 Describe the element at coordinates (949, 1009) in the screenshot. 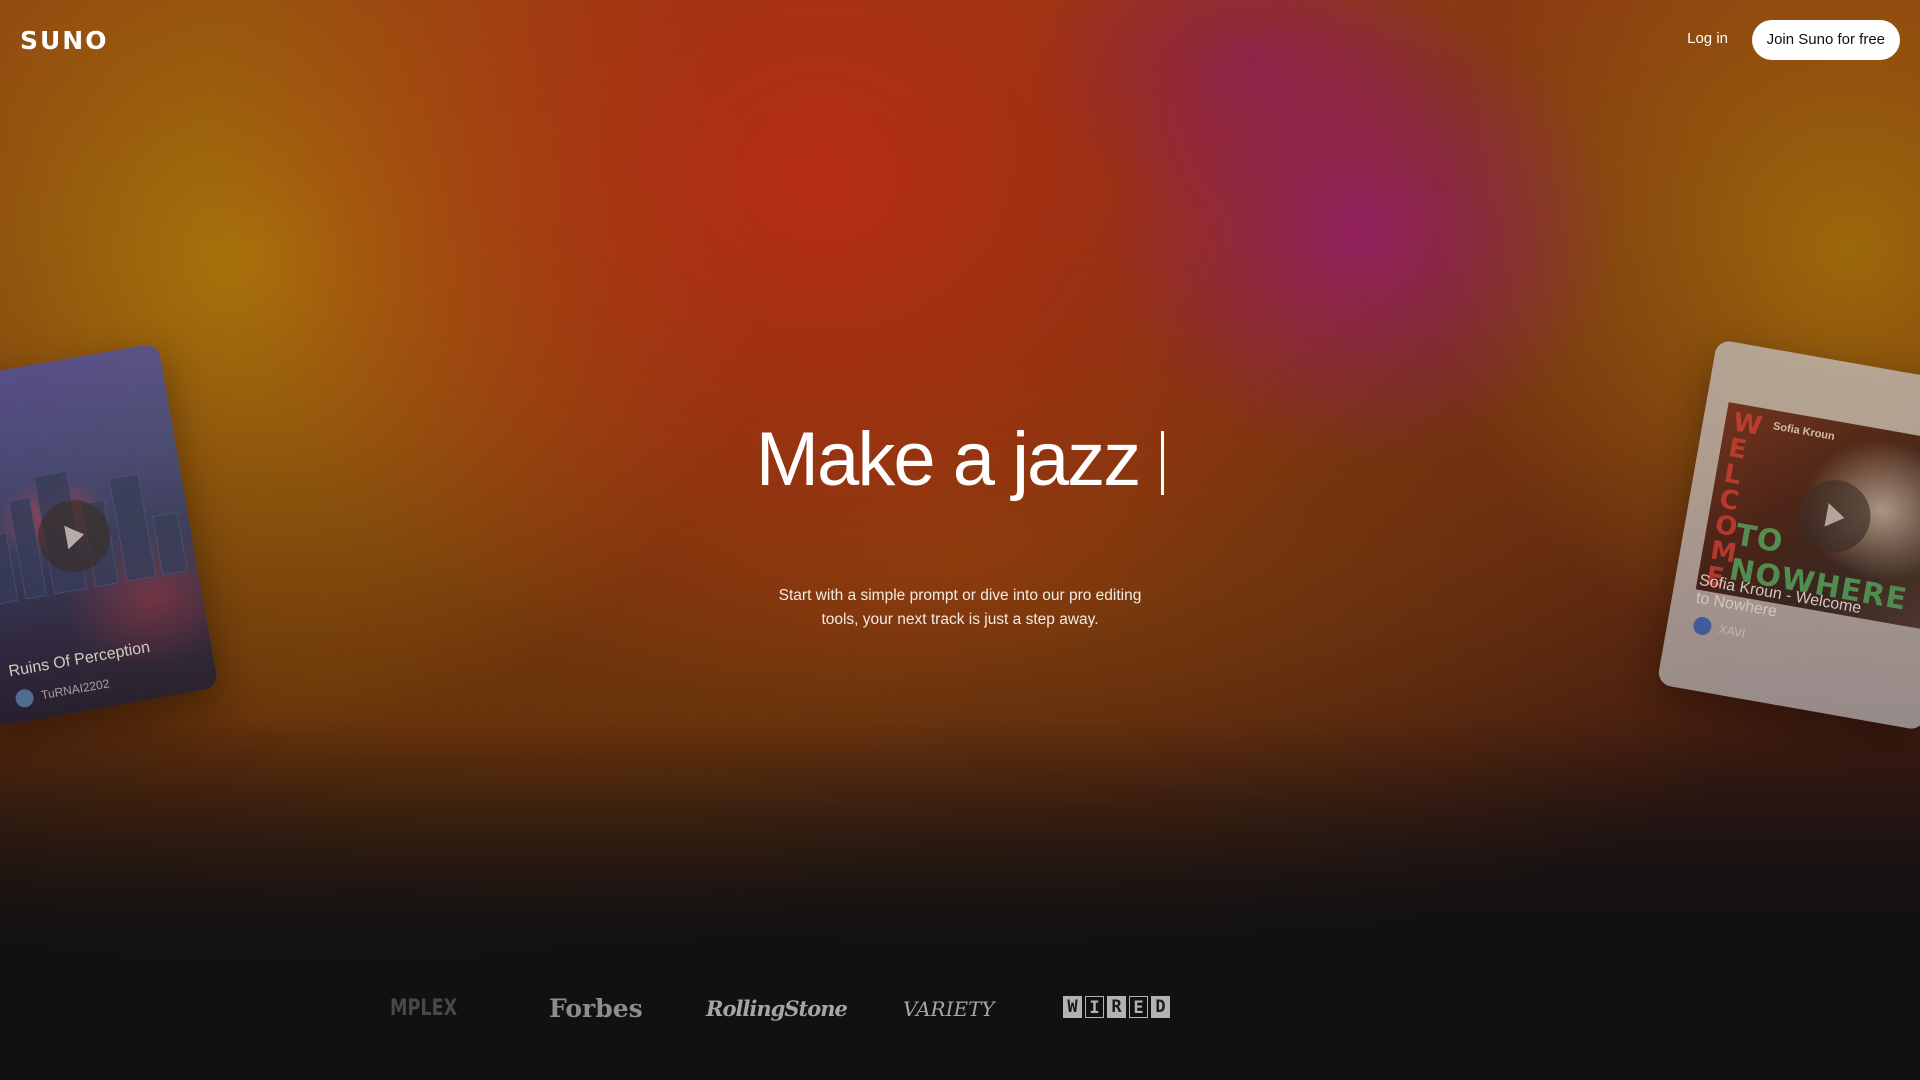

I see `variety-logo: VARIETY` at that location.